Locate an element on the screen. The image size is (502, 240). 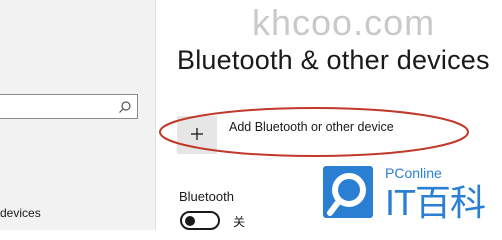
brand-logo: PConline IT百科 is located at coordinates (412, 196).